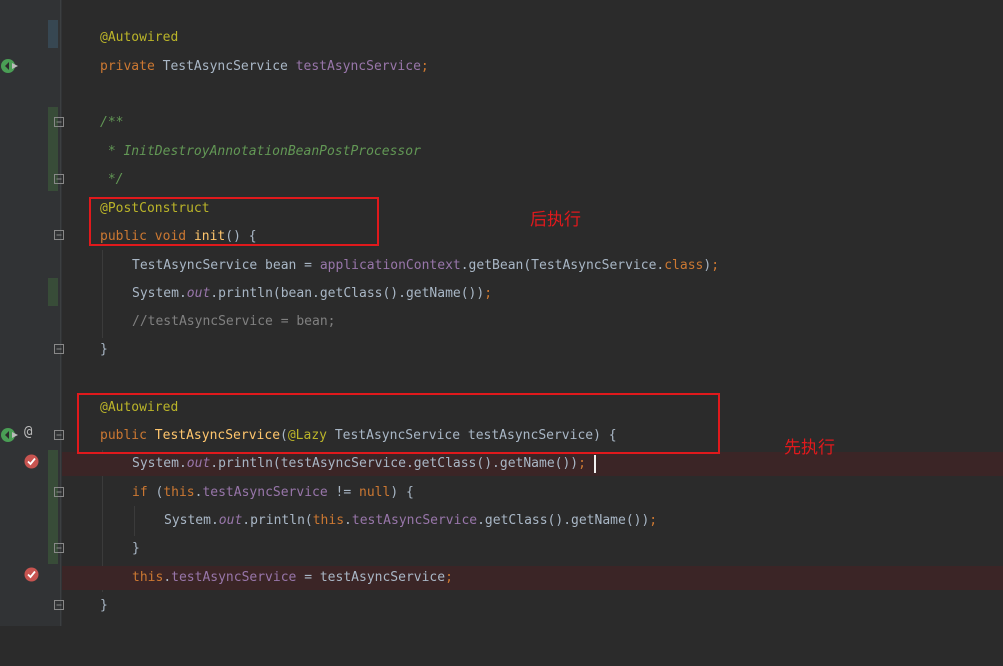 The width and height of the screenshot is (1003, 666). Describe the element at coordinates (127, 66) in the screenshot. I see `keyword-token: private` at that location.